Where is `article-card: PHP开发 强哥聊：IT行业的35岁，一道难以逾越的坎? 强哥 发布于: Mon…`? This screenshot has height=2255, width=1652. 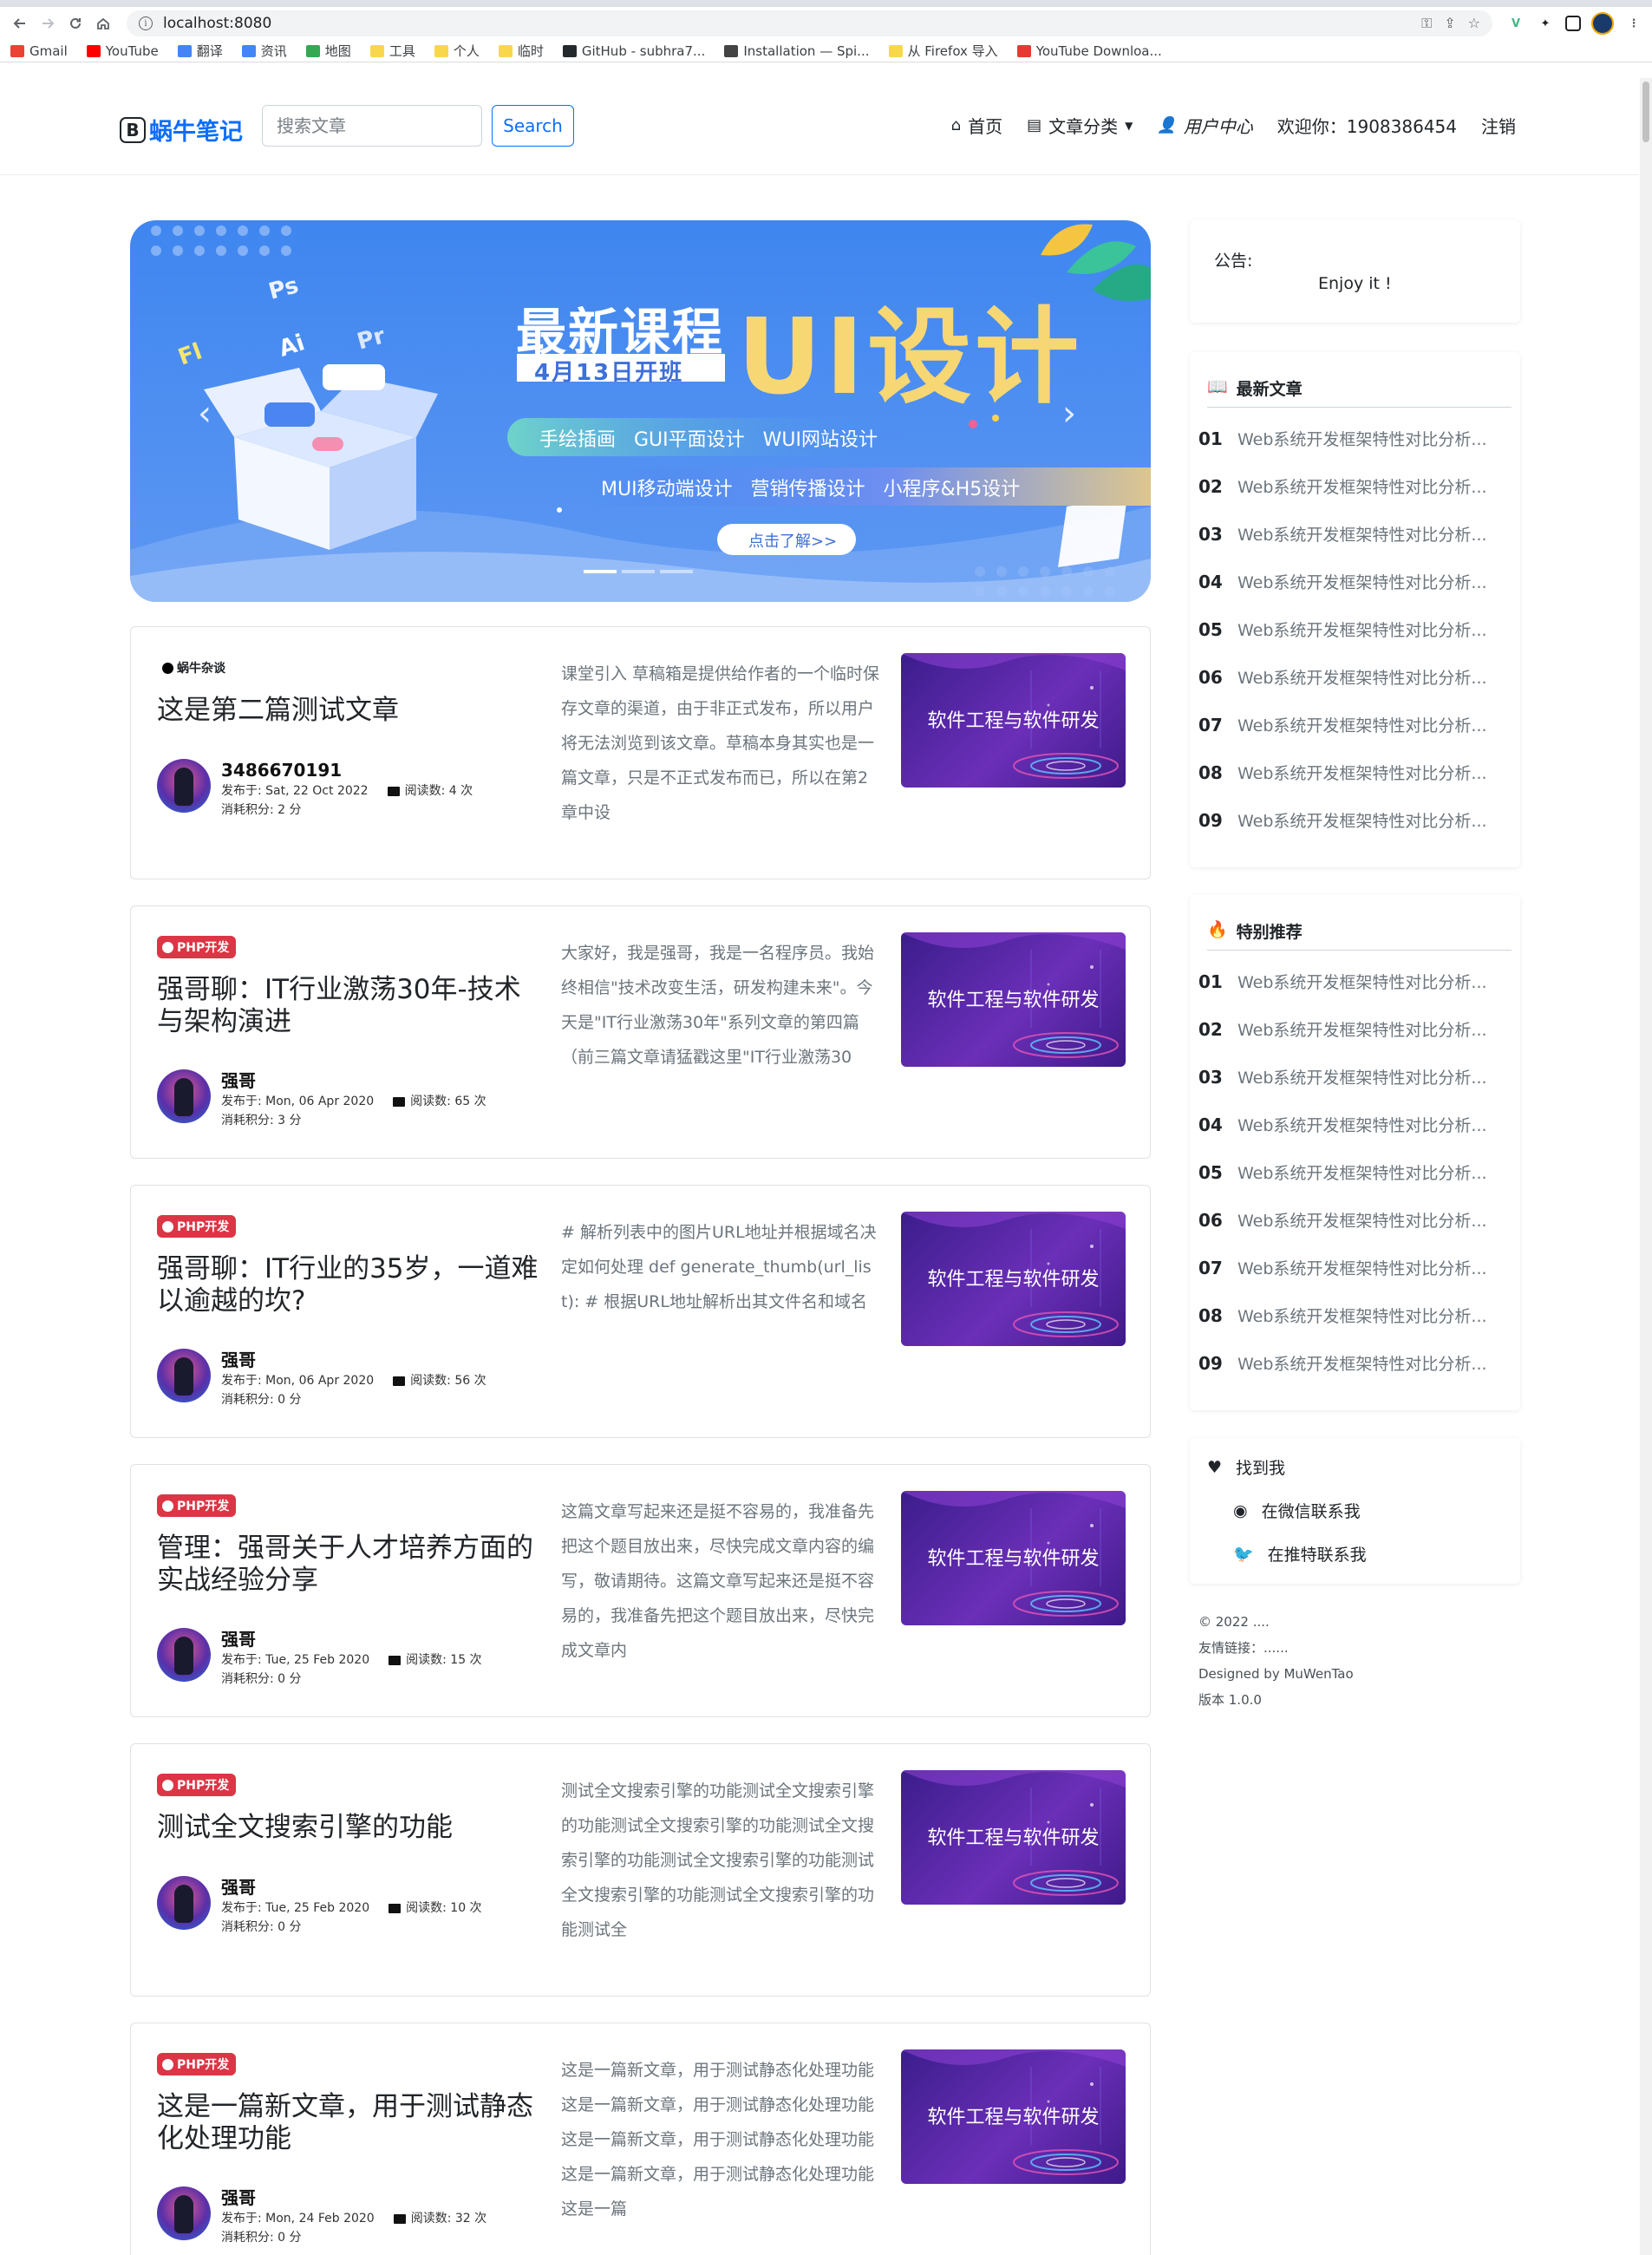 article-card: PHP开发 强哥聊：IT行业的35岁，一道难以逾越的坎? 强哥 发布于: Mon… is located at coordinates (641, 1312).